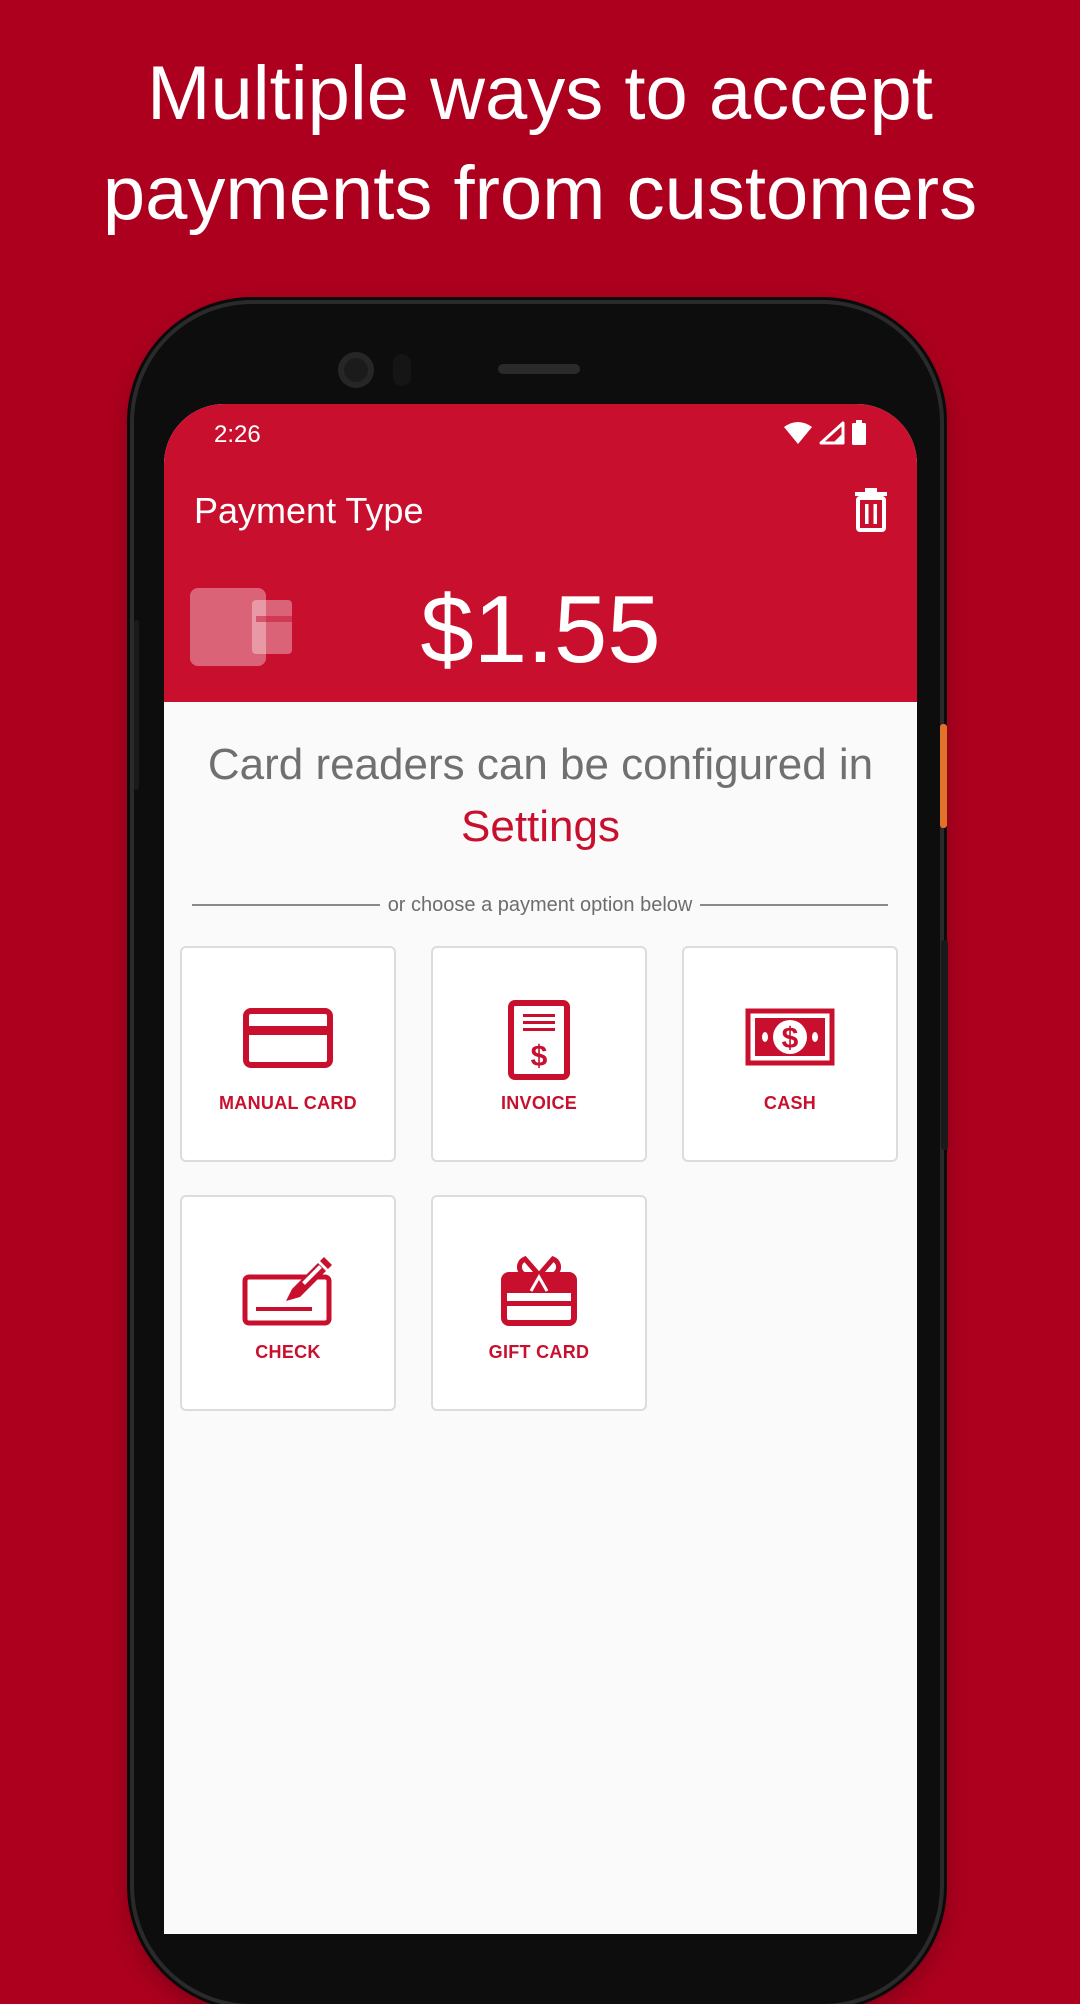 The height and width of the screenshot is (2004, 1080). I want to click on credit-card-icon, so click(288, 1038).